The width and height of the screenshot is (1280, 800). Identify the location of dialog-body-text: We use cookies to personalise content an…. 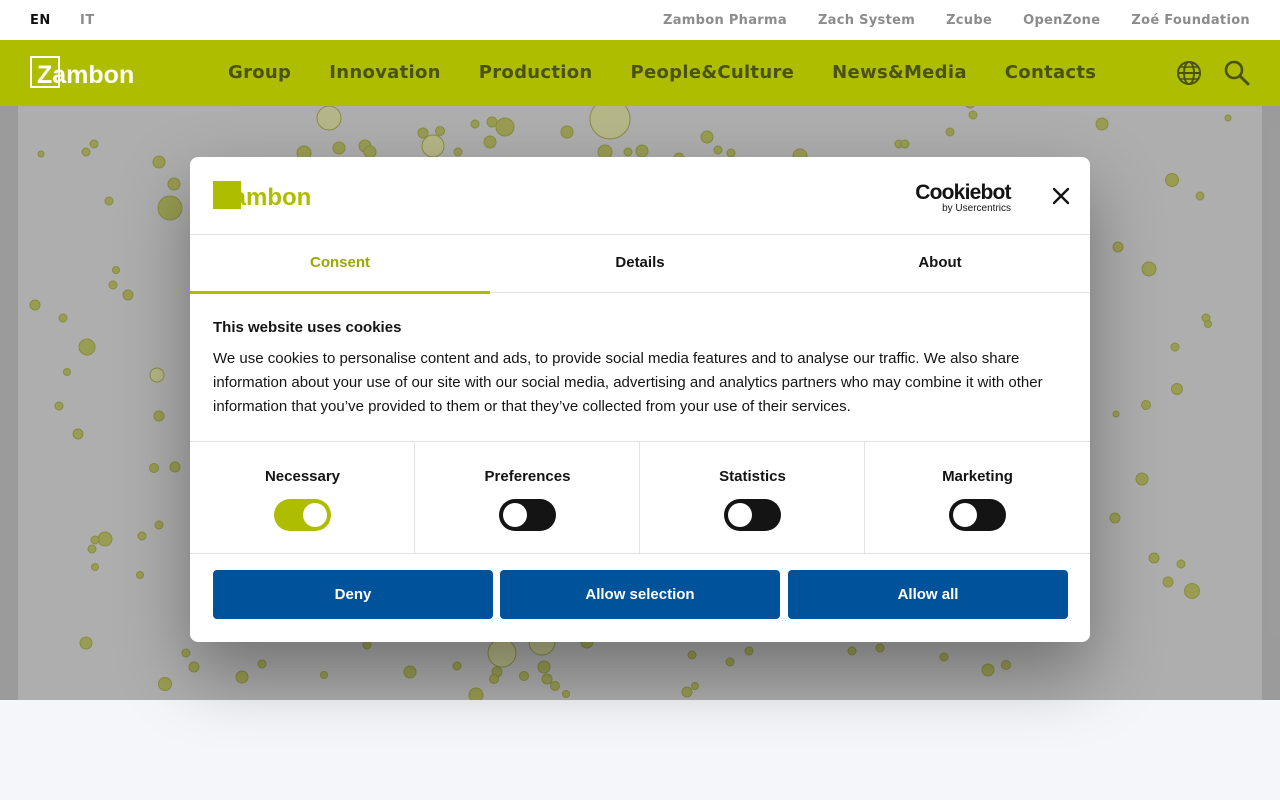
(628, 382).